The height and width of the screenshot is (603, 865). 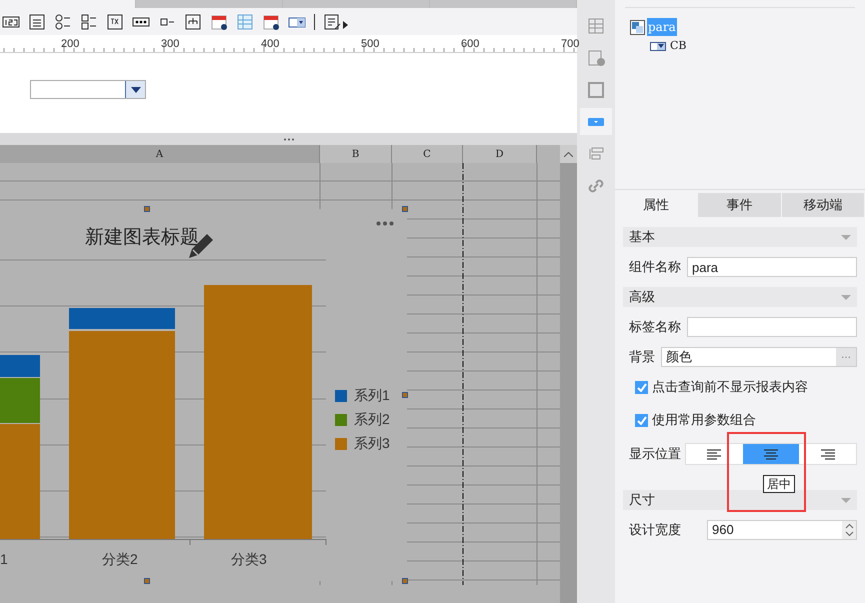 What do you see at coordinates (372, 419) in the screenshot?
I see `legend-label: 系列2` at bounding box center [372, 419].